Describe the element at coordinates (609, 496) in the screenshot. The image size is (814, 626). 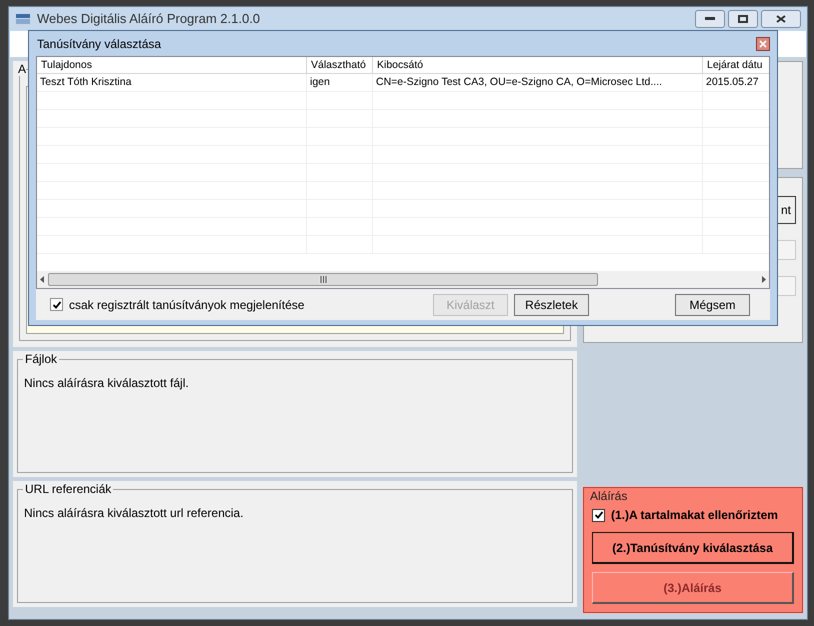
I see `group-title: Aláírás` at that location.